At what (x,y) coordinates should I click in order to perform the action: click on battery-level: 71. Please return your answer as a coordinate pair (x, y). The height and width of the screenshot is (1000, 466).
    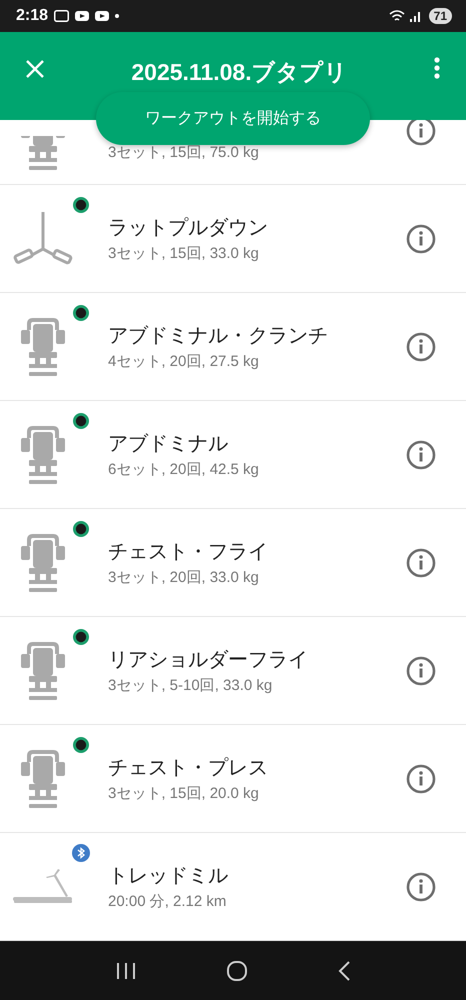
    Looking at the image, I should click on (440, 16).